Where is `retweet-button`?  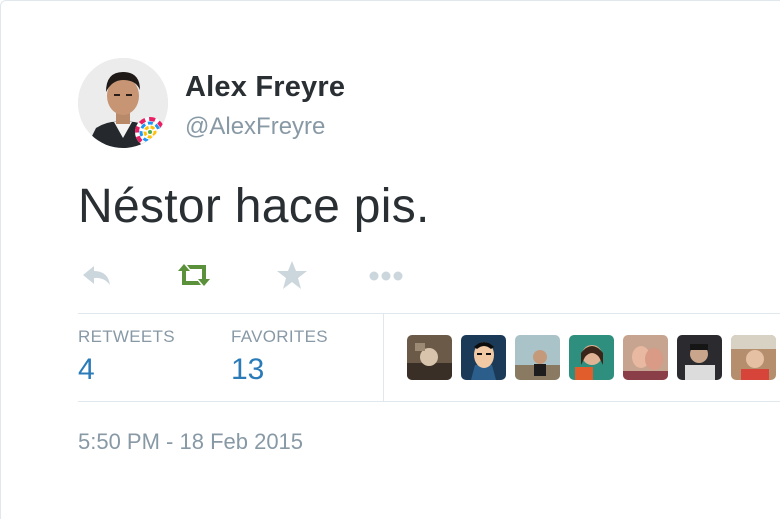 retweet-button is located at coordinates (194, 275).